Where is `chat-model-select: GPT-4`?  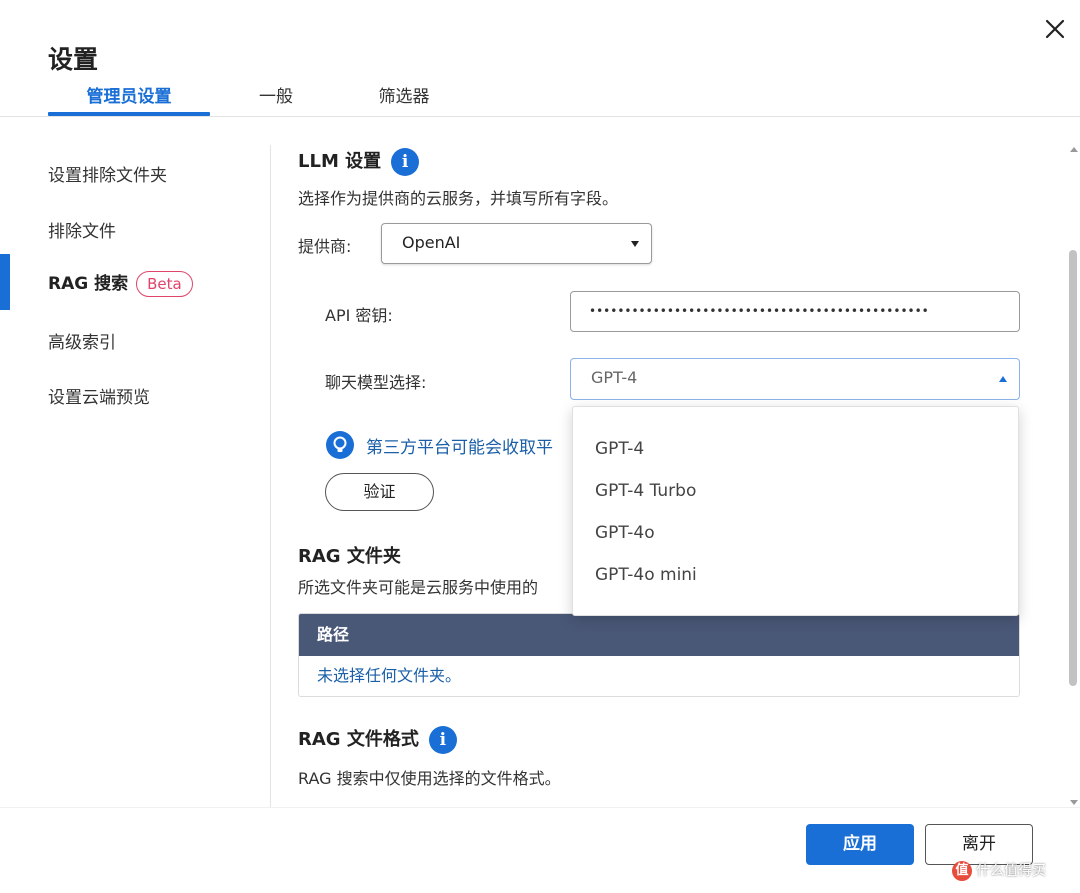 chat-model-select: GPT-4 is located at coordinates (795, 379).